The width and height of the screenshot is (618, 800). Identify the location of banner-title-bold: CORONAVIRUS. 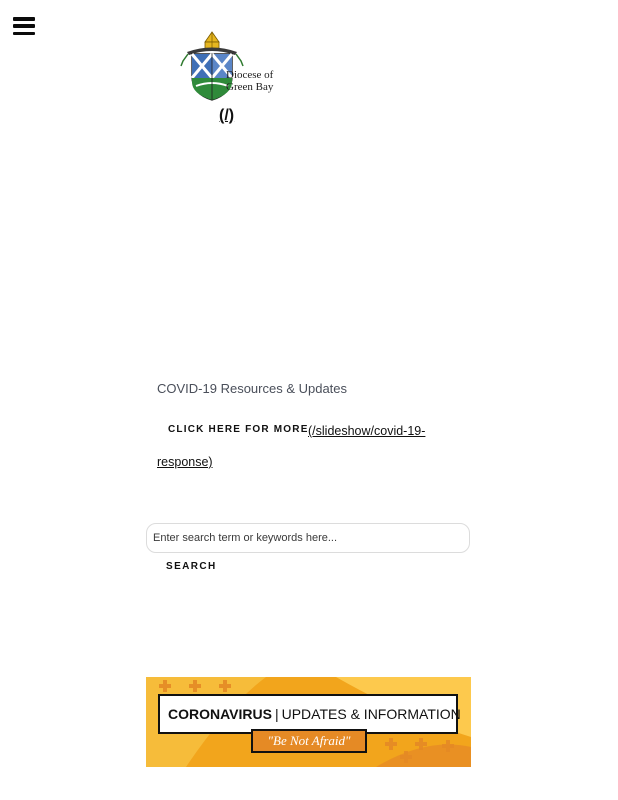
(220, 714).